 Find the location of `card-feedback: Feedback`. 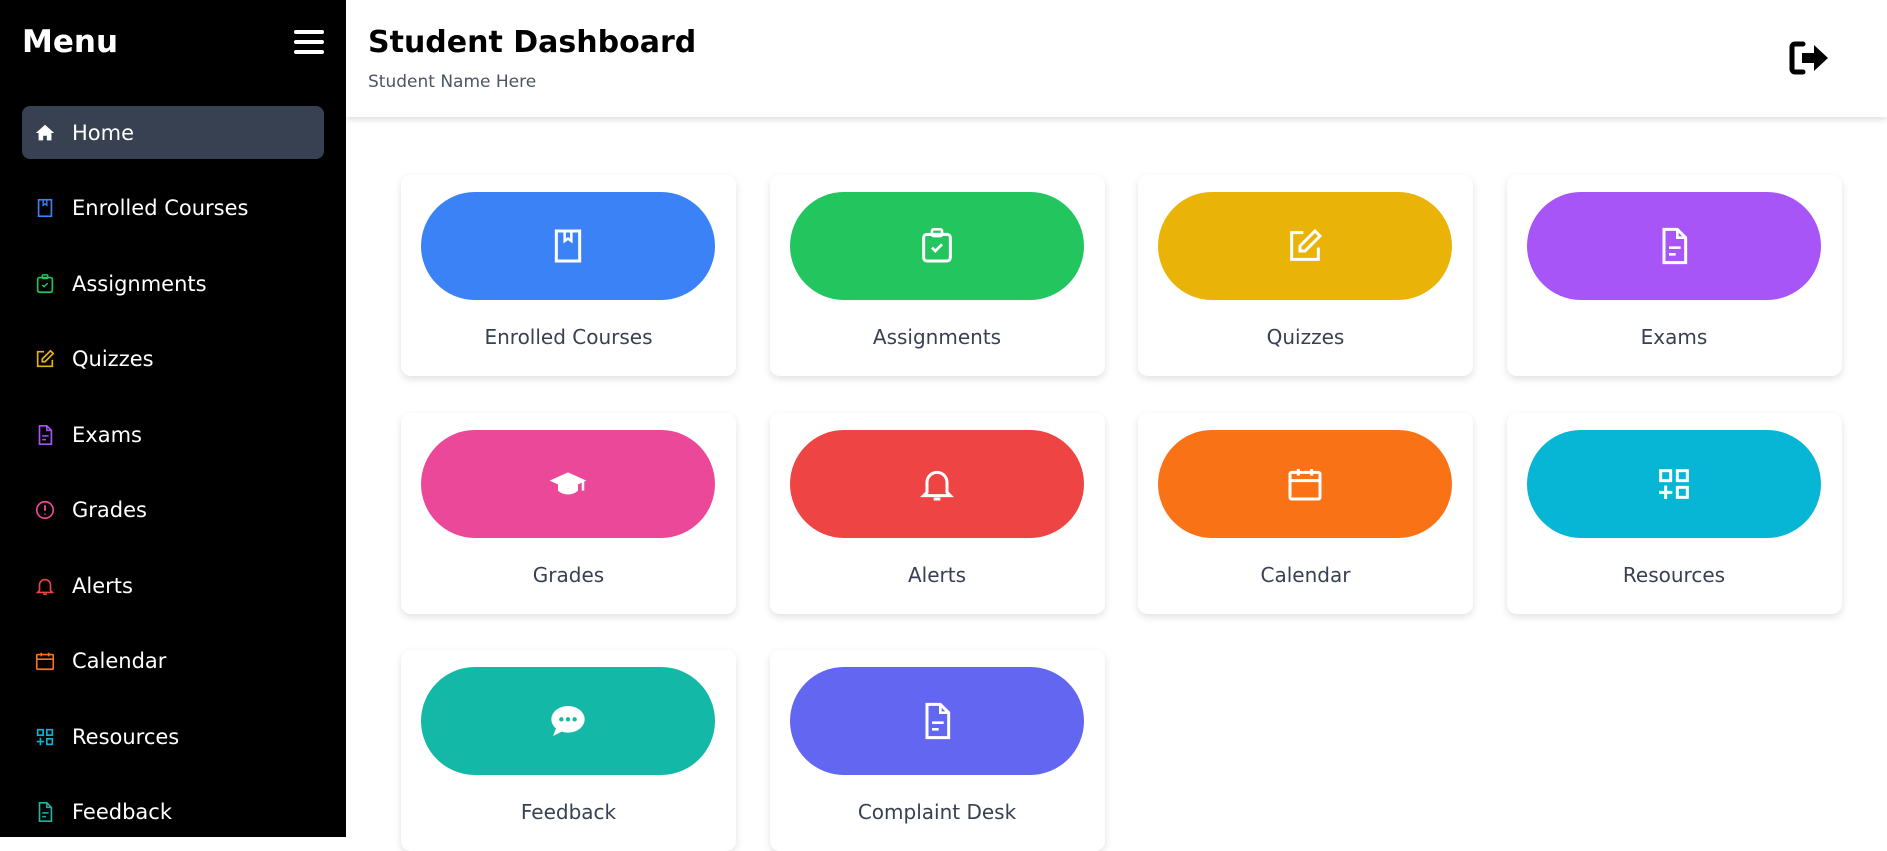

card-feedback: Feedback is located at coordinates (568, 750).